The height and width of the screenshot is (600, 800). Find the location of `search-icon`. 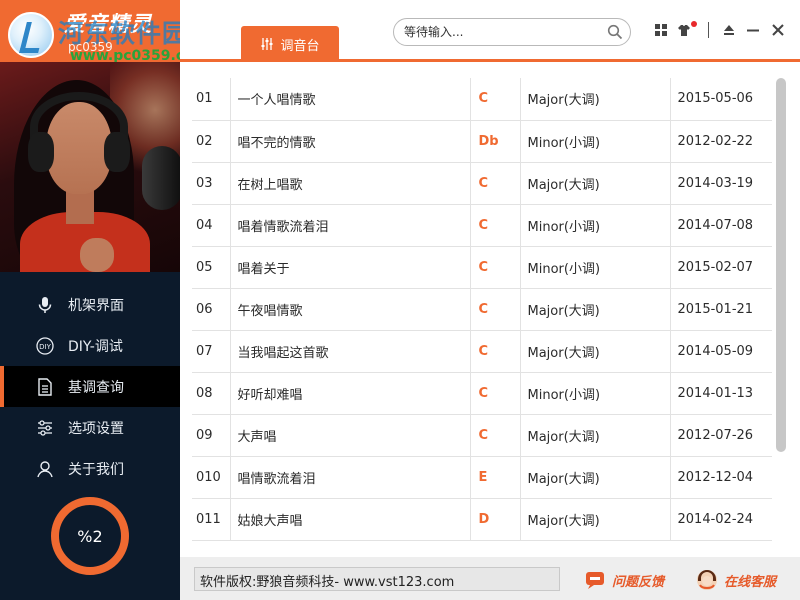

search-icon is located at coordinates (615, 32).